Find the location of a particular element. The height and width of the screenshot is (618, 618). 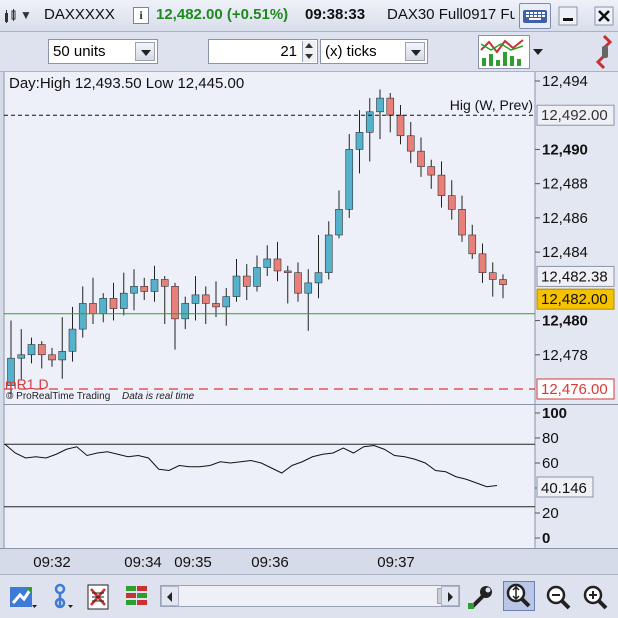

close-icon is located at coordinates (604, 16).